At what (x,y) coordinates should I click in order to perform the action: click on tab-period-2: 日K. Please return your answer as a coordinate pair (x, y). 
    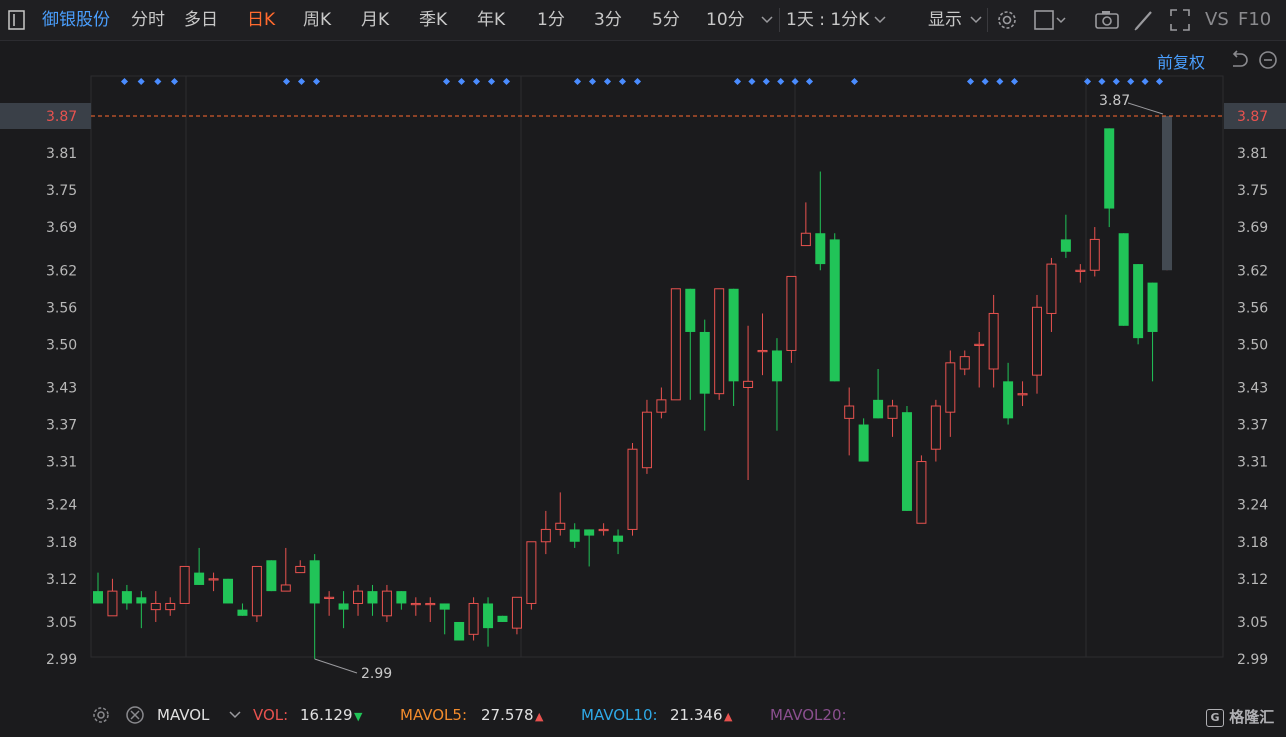
    Looking at the image, I should click on (261, 20).